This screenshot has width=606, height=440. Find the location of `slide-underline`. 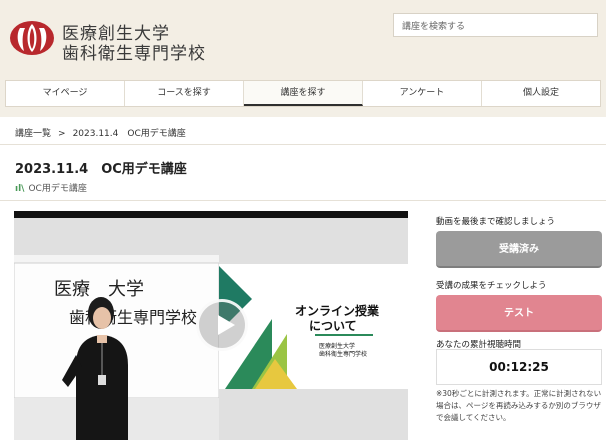

slide-underline is located at coordinates (344, 335).